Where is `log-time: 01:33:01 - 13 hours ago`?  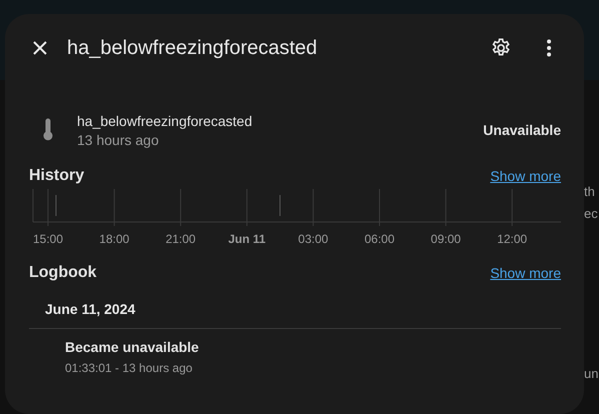
log-time: 01:33:01 - 13 hours ago is located at coordinates (129, 368).